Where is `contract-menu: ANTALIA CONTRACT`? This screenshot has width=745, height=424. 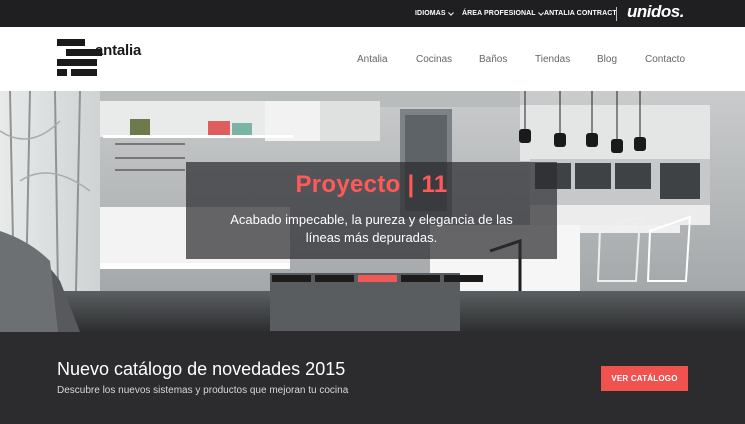 contract-menu: ANTALIA CONTRACT is located at coordinates (580, 13).